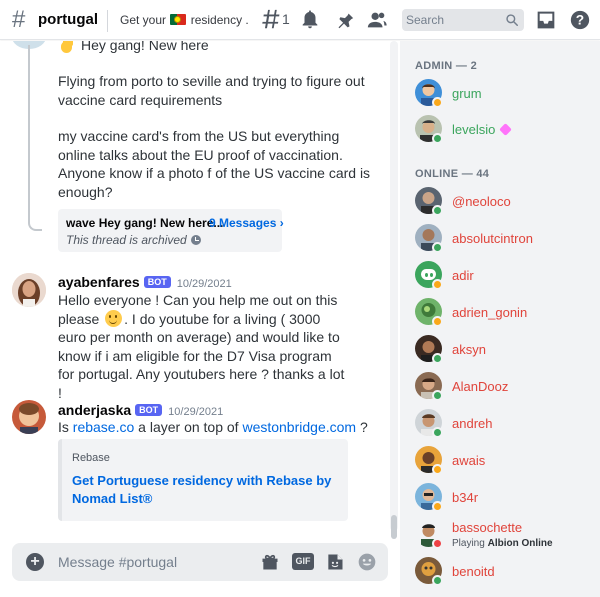  Describe the element at coordinates (377, 20) in the screenshot. I see `members-icon` at that location.